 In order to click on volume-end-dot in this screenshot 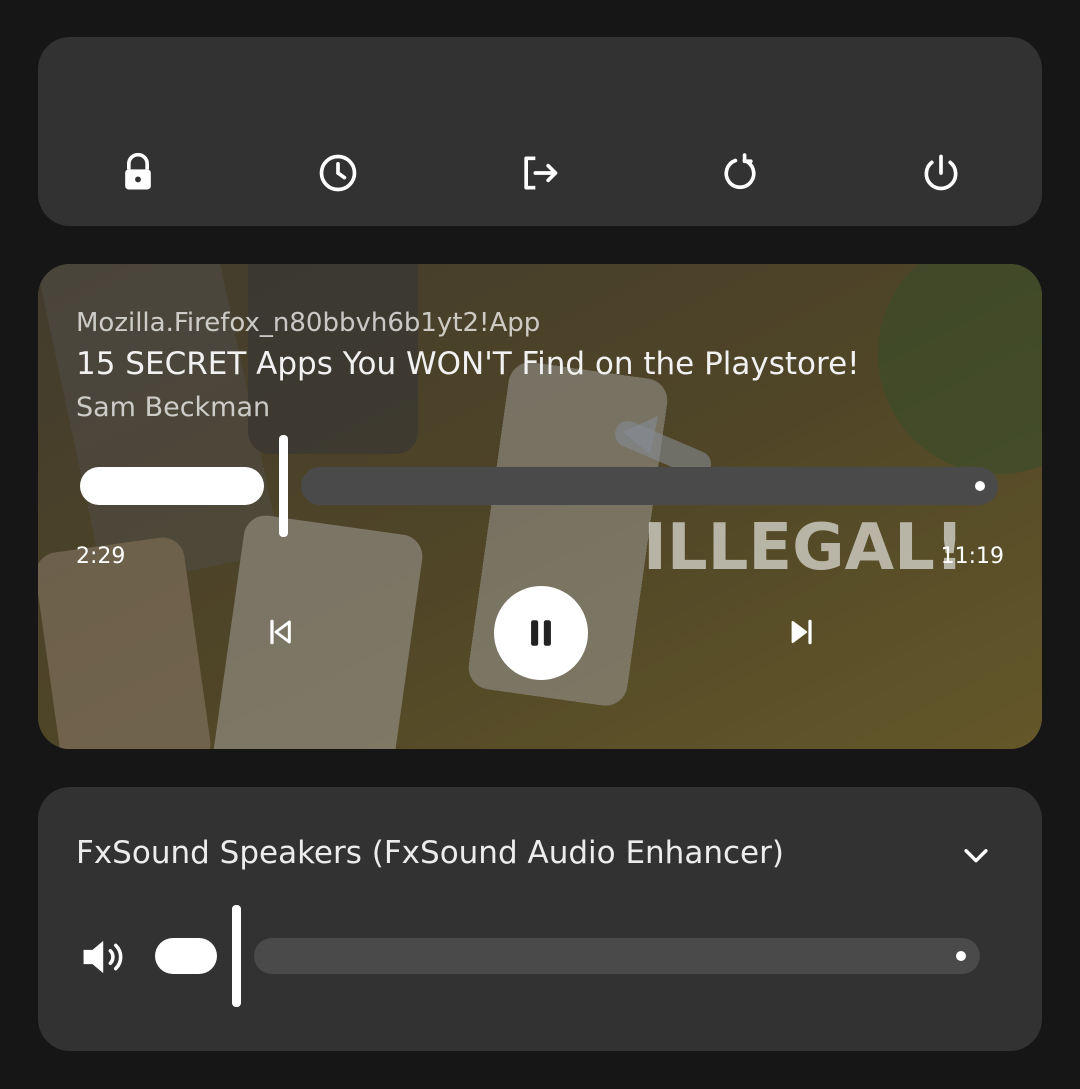, I will do `click(961, 956)`.